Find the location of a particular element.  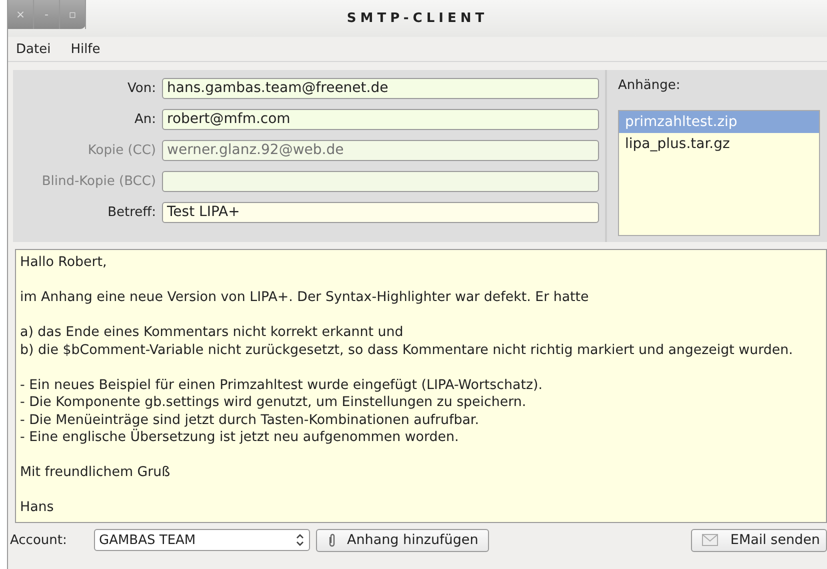

body-text-line: - Die Menüeinträge sind jetzt durch Tasten-Kombinationen aufrufbar. is located at coordinates (249, 420).